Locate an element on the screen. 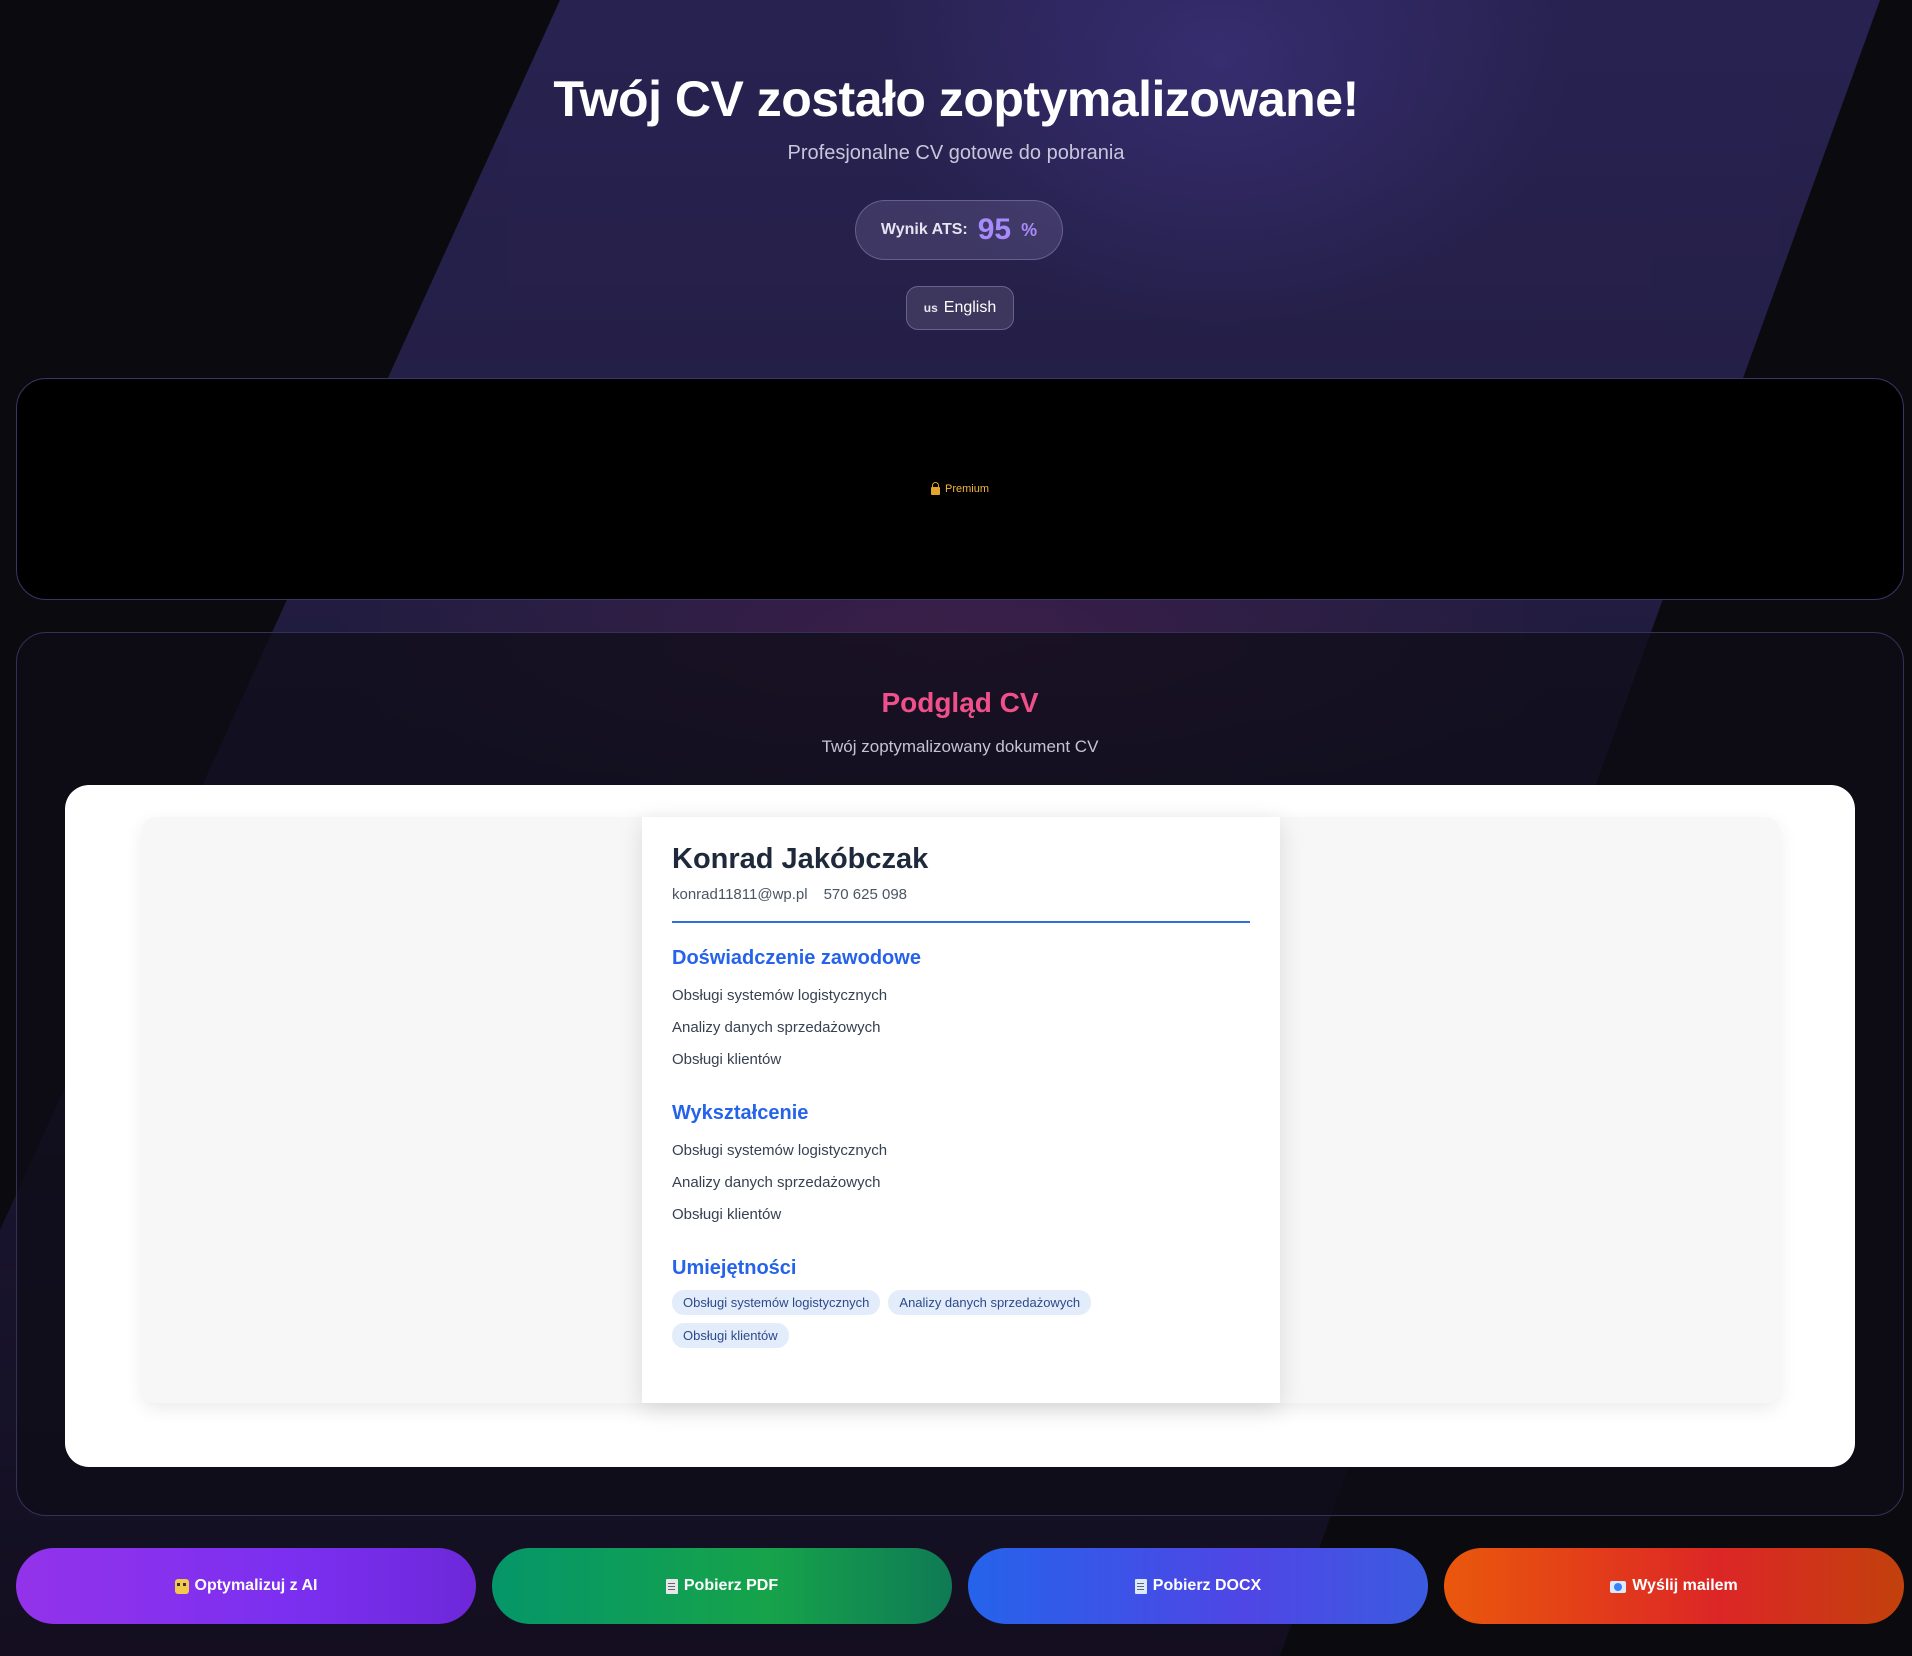  ats-score-badge: Wynik ATS: 95 % is located at coordinates (959, 230).